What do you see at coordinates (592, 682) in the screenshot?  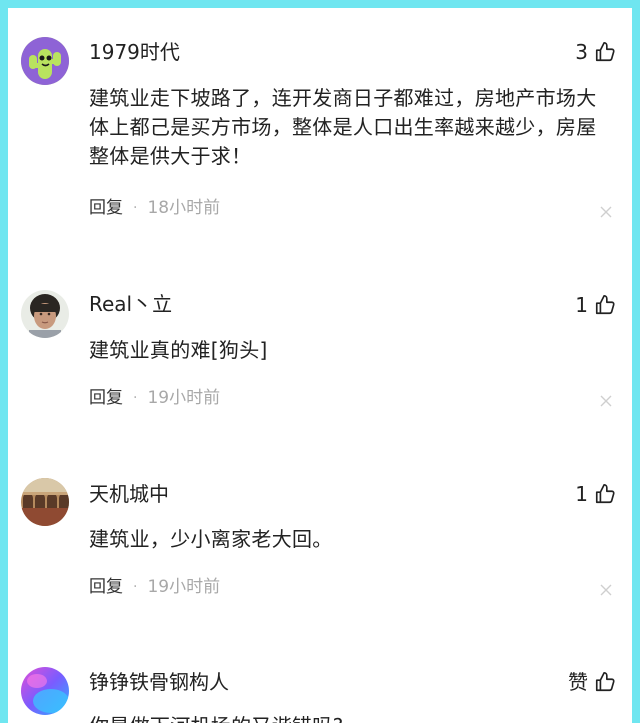 I see `like-control: 赞` at bounding box center [592, 682].